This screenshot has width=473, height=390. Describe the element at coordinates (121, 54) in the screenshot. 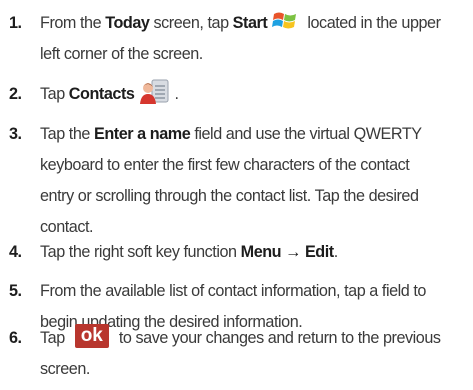

I see `step-text: left corner of the screen.` at that location.